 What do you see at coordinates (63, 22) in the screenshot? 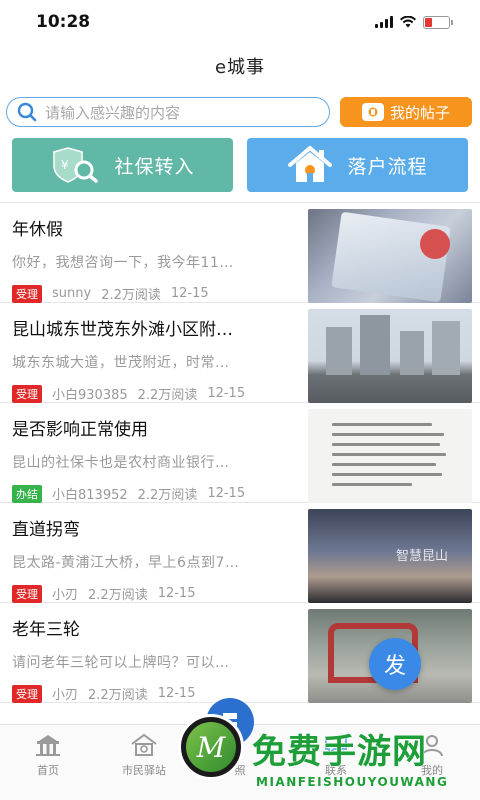
I see `status-time: 10:28` at bounding box center [63, 22].